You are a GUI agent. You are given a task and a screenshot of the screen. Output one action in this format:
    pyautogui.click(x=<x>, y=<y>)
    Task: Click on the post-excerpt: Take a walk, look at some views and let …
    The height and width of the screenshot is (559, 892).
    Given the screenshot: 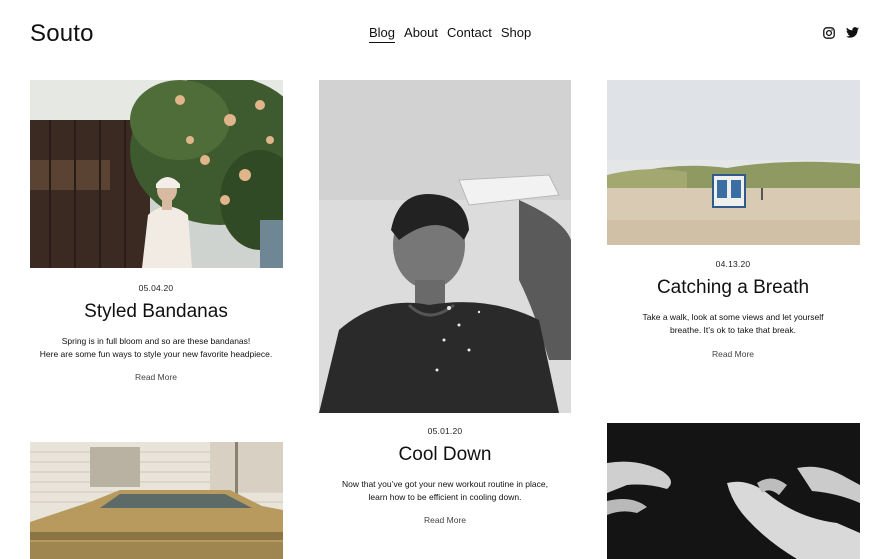 What is the action you would take?
    pyautogui.click(x=733, y=323)
    